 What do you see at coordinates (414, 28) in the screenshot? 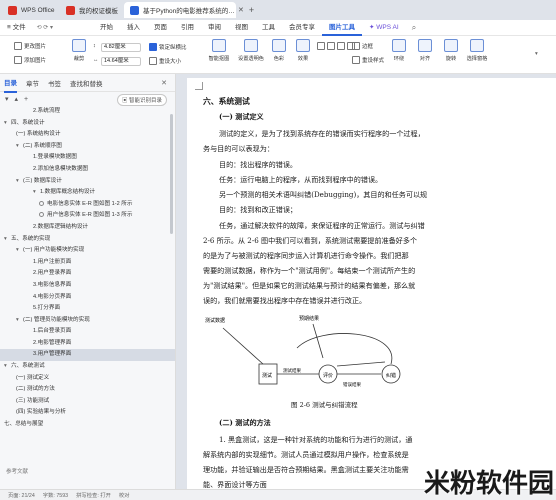
I see `search-icon: ⌕` at bounding box center [414, 28].